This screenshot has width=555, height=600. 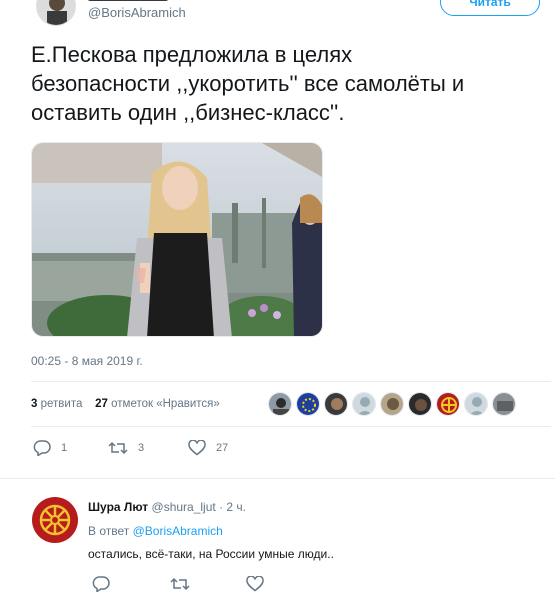 I want to click on reply-author-handle: @shura_ljut, so click(x=184, y=507).